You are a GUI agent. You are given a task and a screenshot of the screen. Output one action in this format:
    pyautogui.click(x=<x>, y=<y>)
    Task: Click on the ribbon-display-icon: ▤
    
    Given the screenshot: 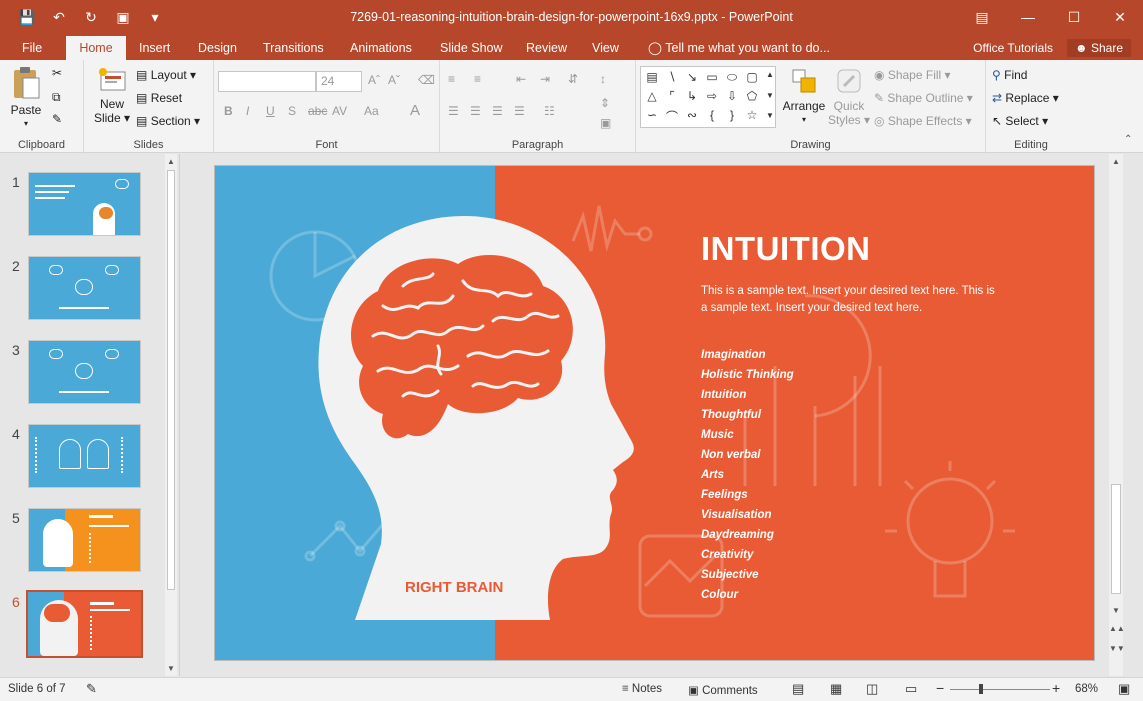 What is the action you would take?
    pyautogui.click(x=982, y=17)
    